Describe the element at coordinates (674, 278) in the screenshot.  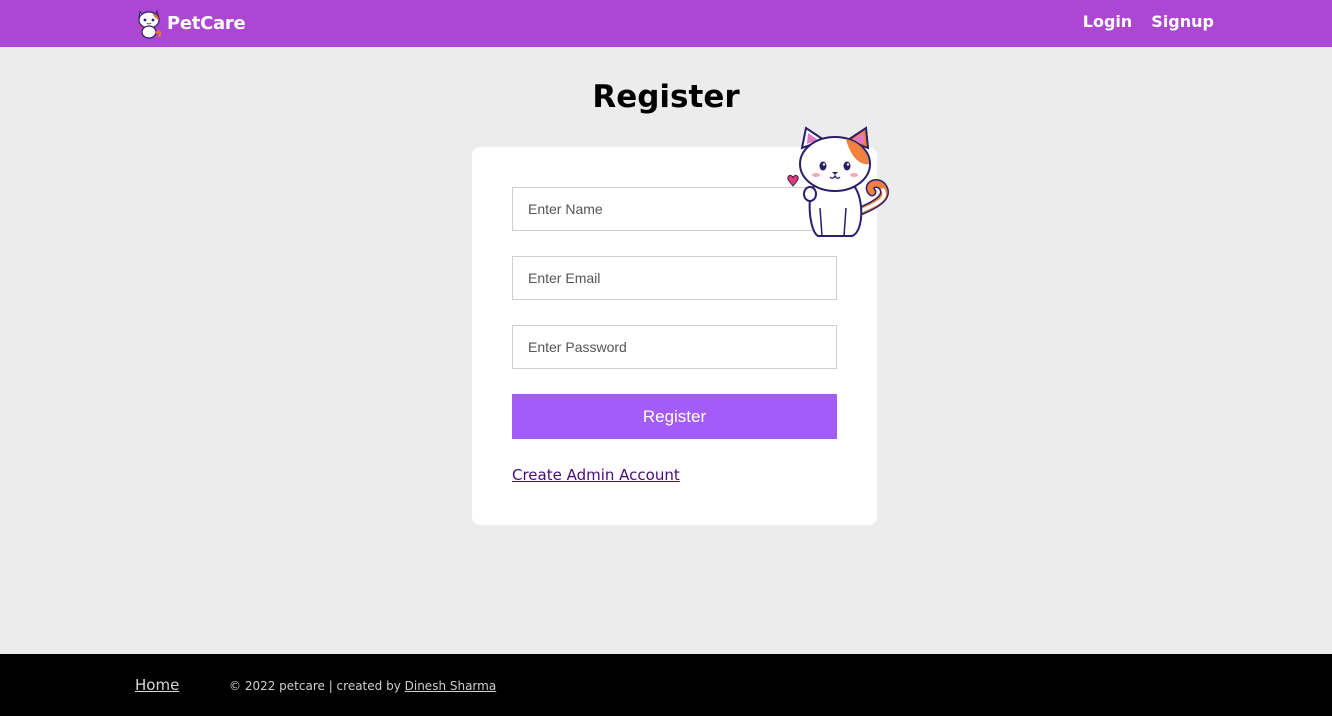
I see `email-input` at that location.